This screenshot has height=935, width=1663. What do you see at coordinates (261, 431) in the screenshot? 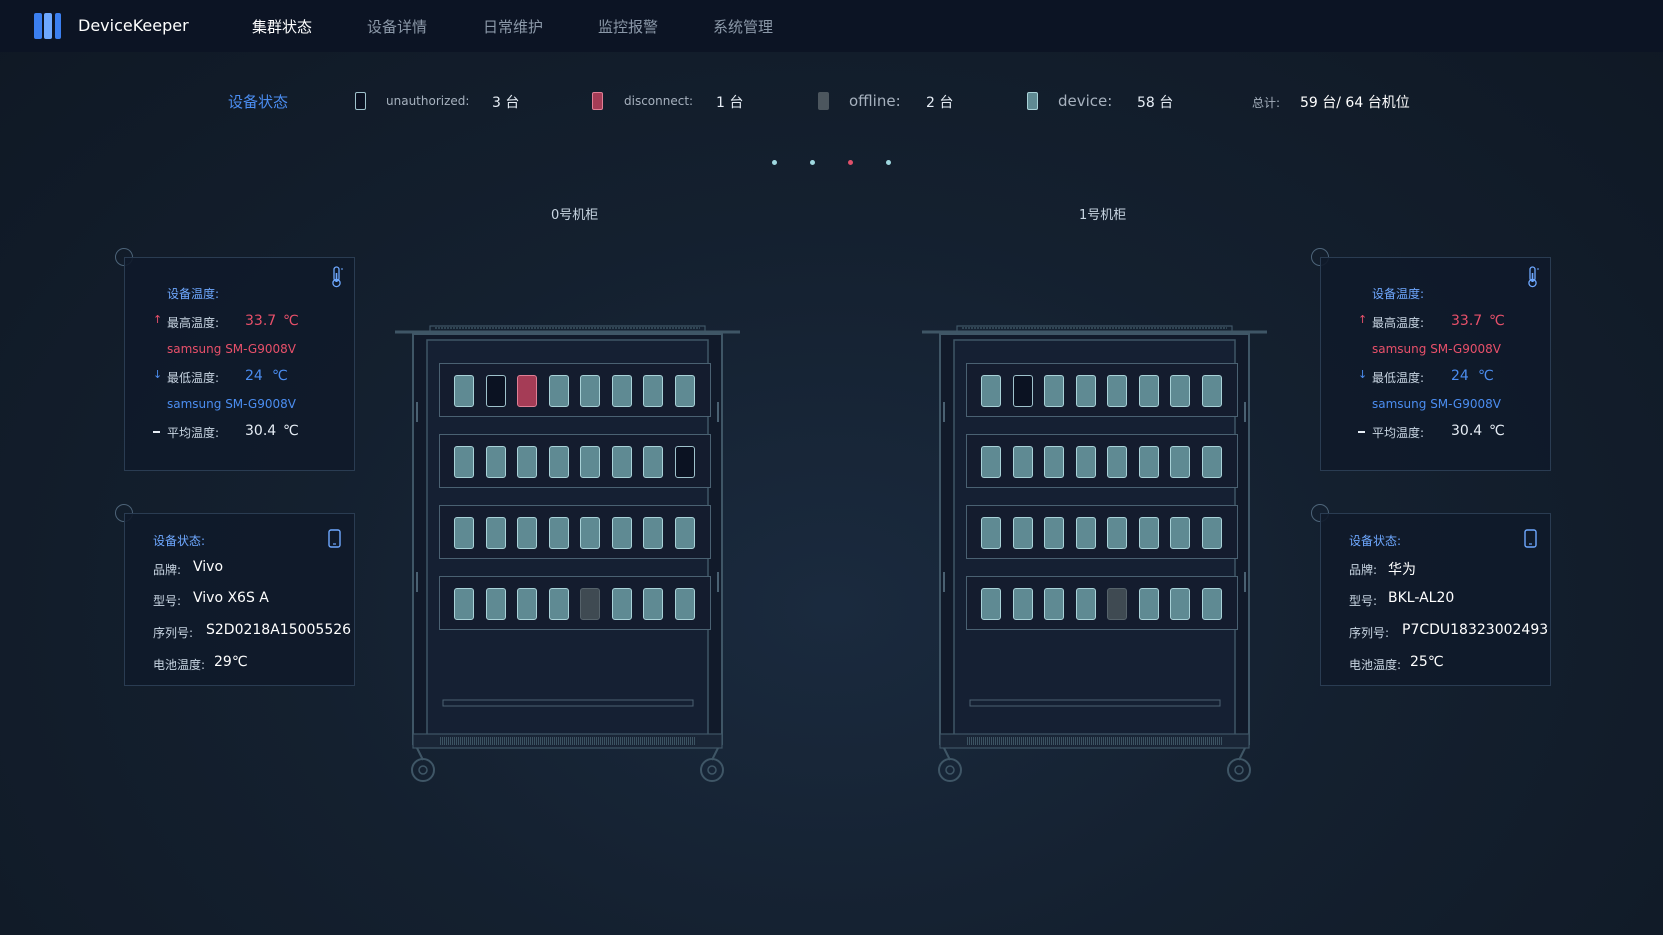
I see `avg-temp-value: 30.4` at bounding box center [261, 431].